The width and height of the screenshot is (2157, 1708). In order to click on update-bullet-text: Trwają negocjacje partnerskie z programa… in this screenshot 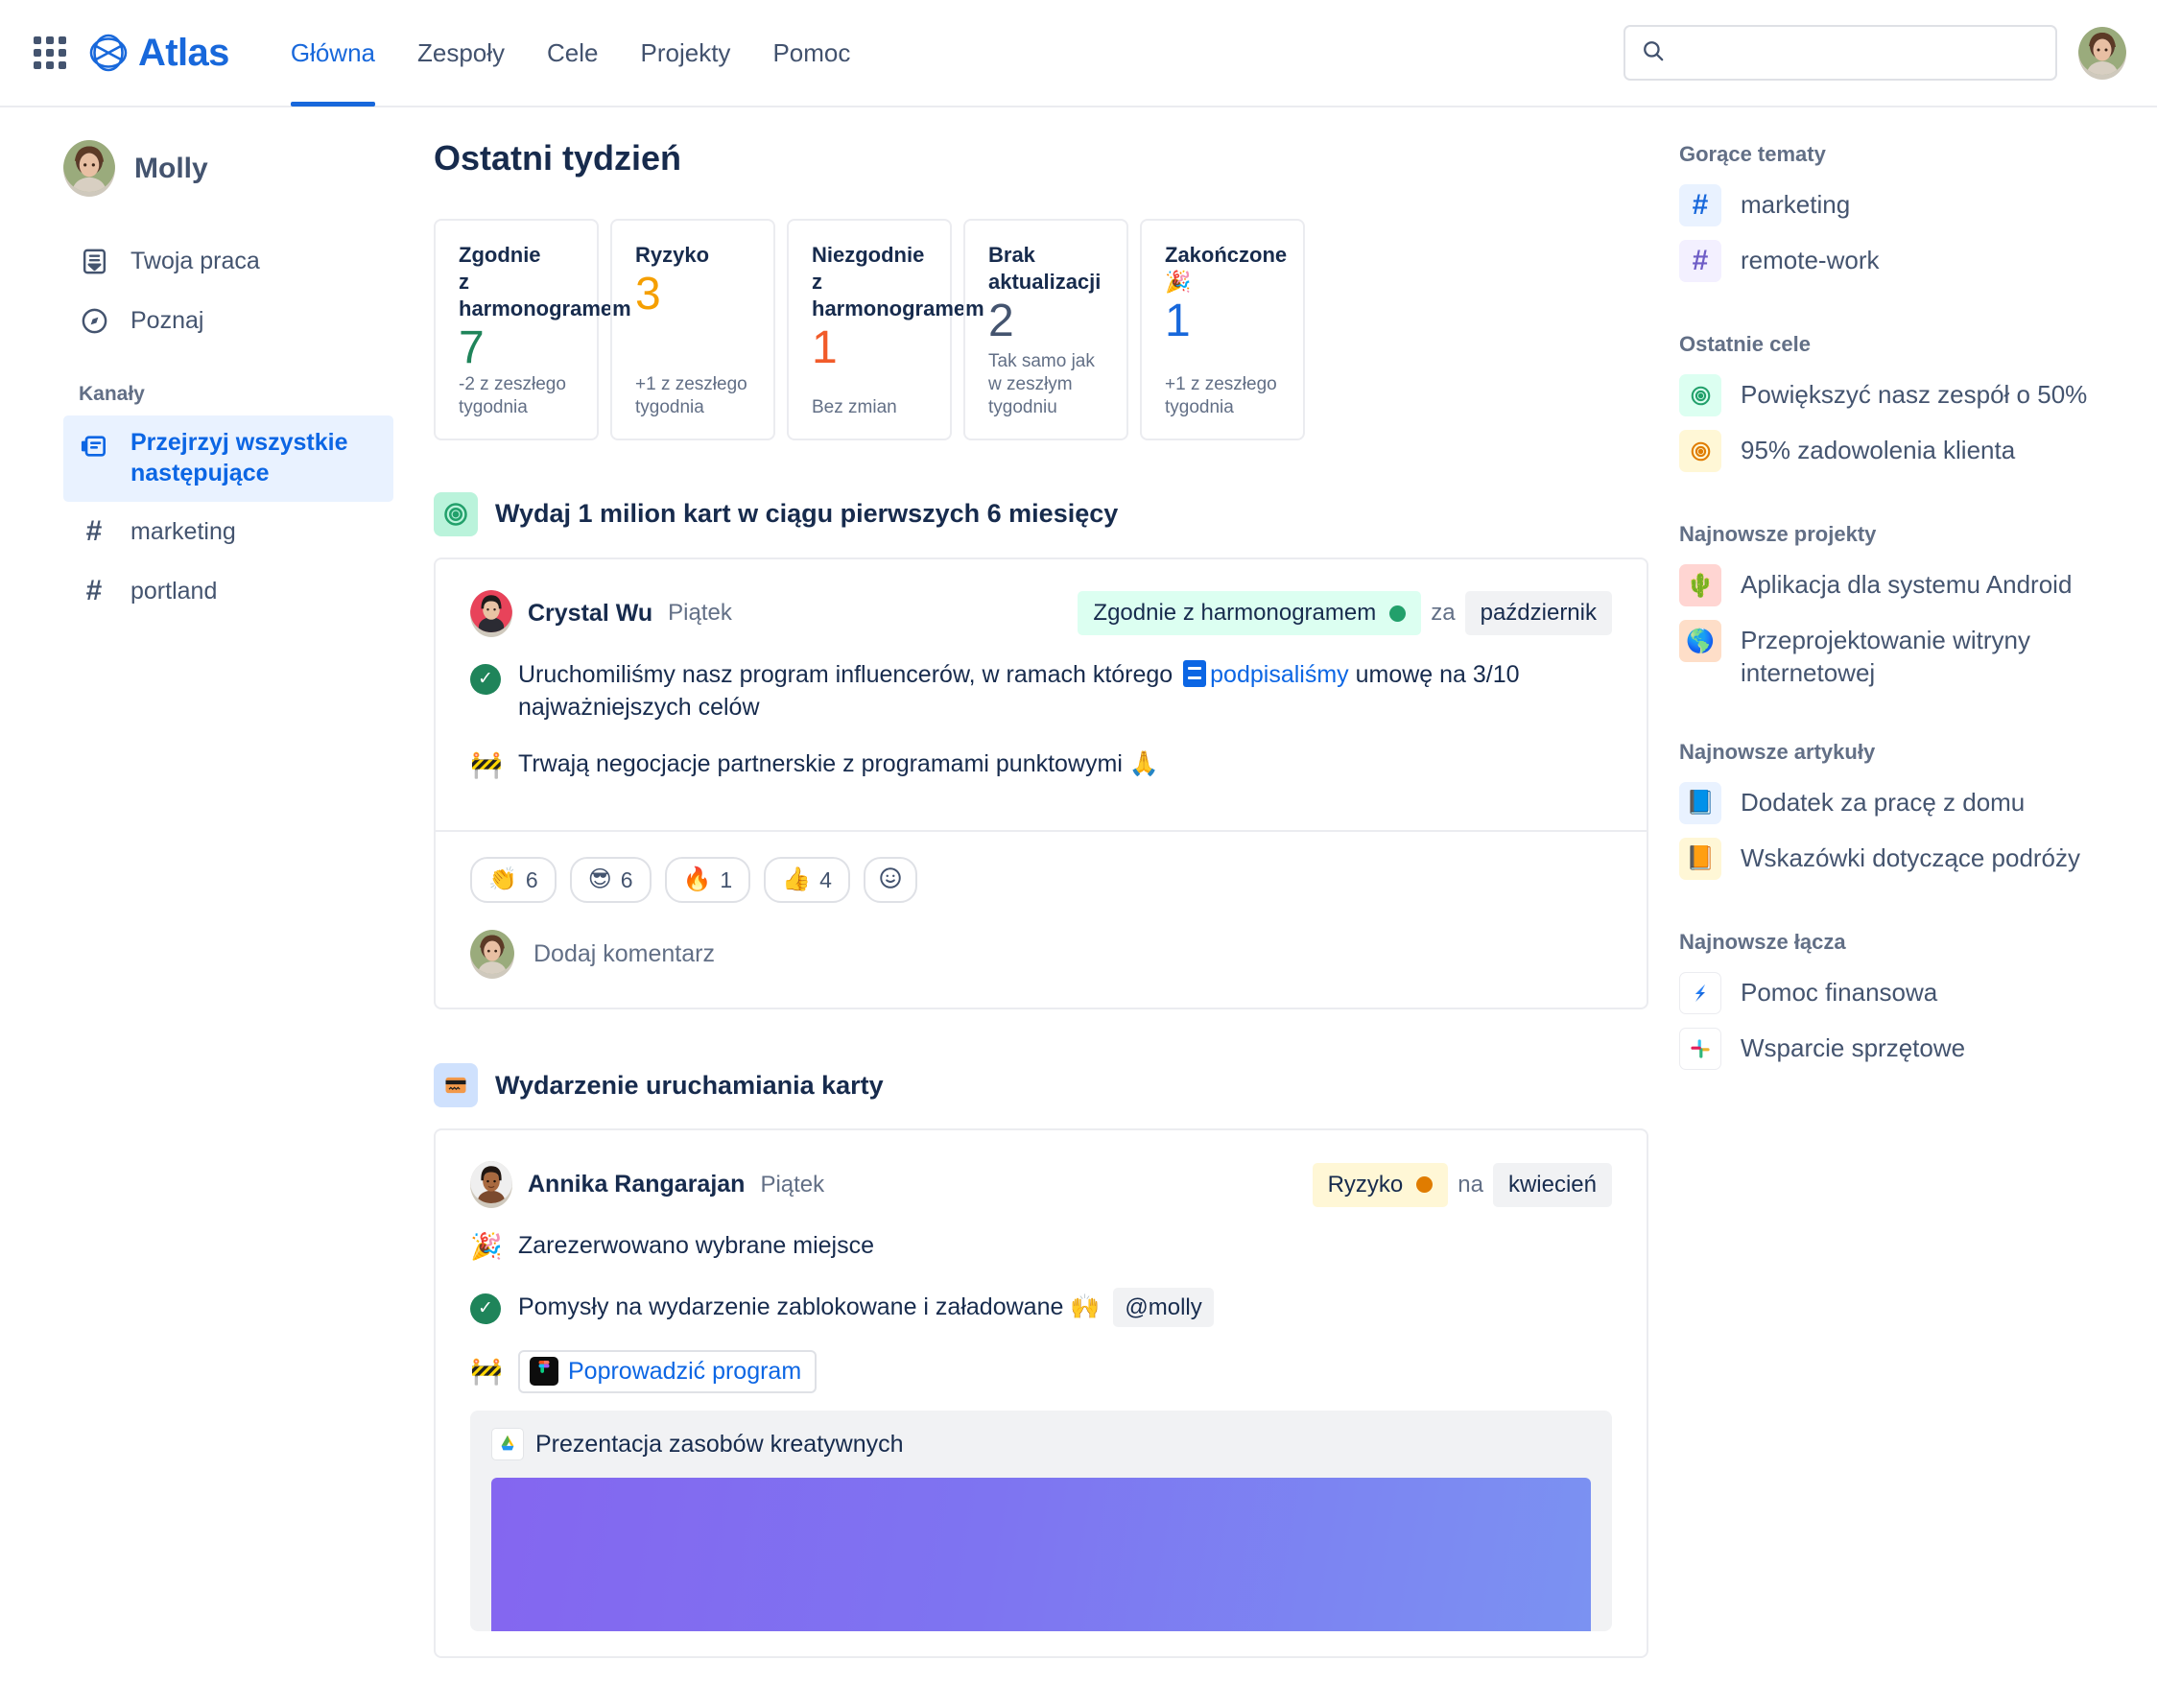, I will do `click(839, 763)`.